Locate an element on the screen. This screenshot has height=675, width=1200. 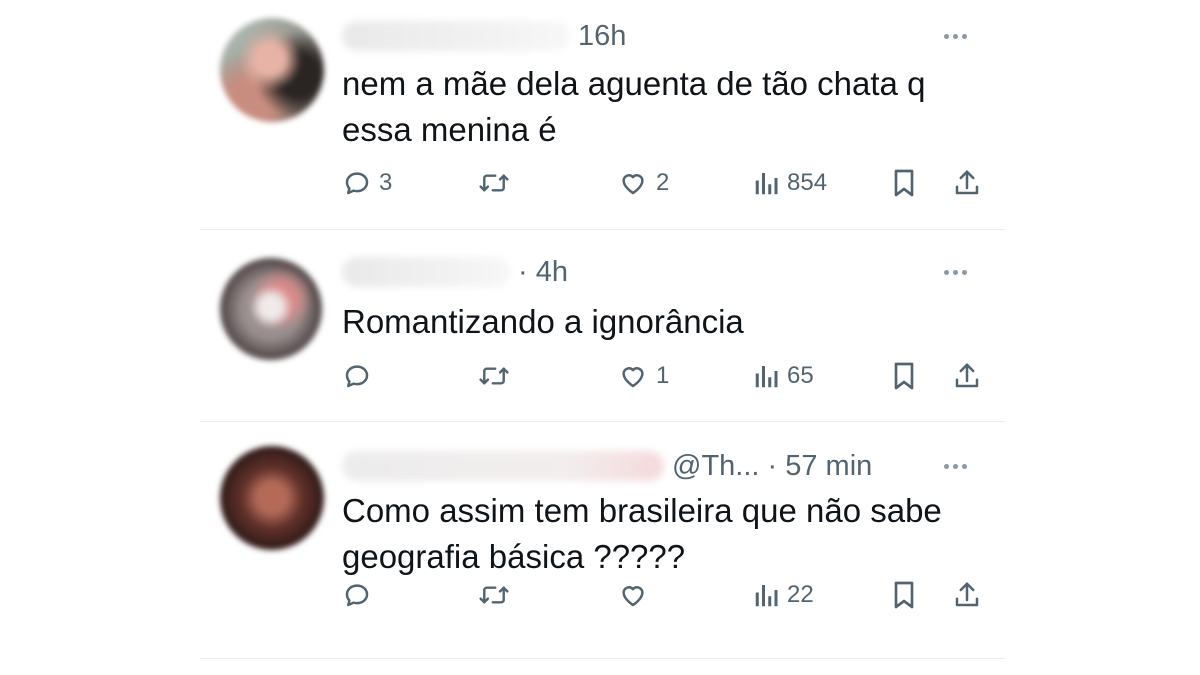
like-button: 1 is located at coordinates (643, 376).